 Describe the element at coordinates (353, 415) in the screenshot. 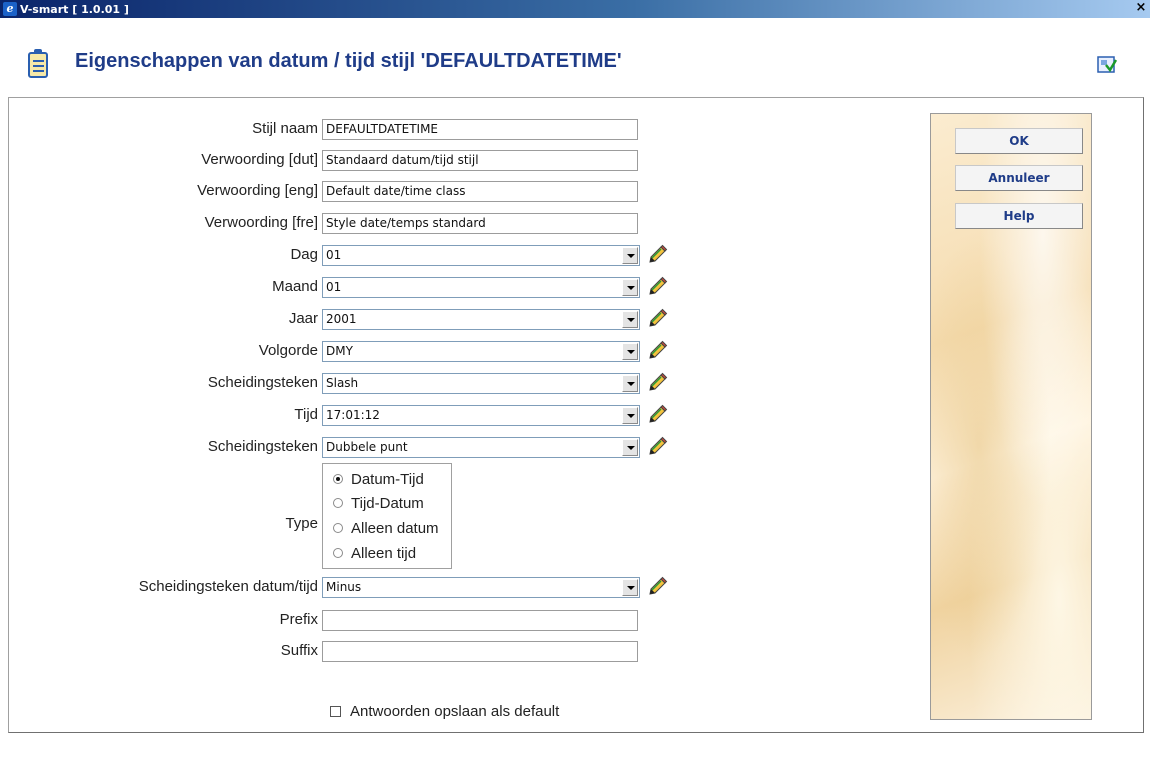

I see `tijd-value: 17:01:12` at that location.